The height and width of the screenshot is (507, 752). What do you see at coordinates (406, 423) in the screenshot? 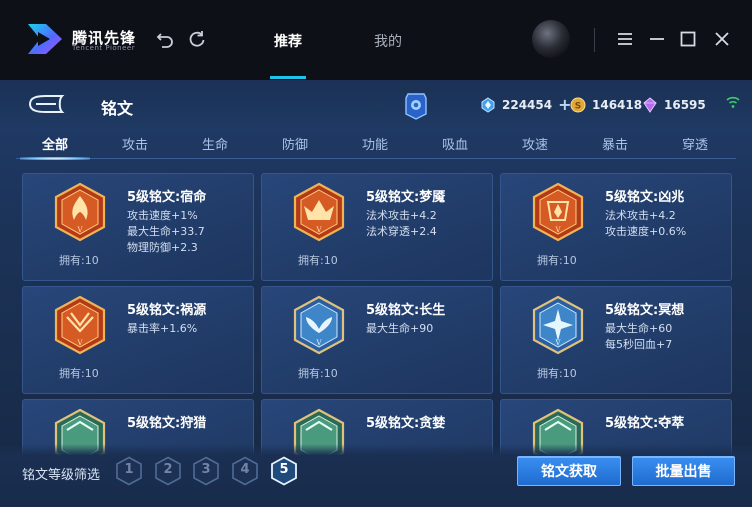
I see `rune-name: 5级铭文:贪婪` at bounding box center [406, 423].